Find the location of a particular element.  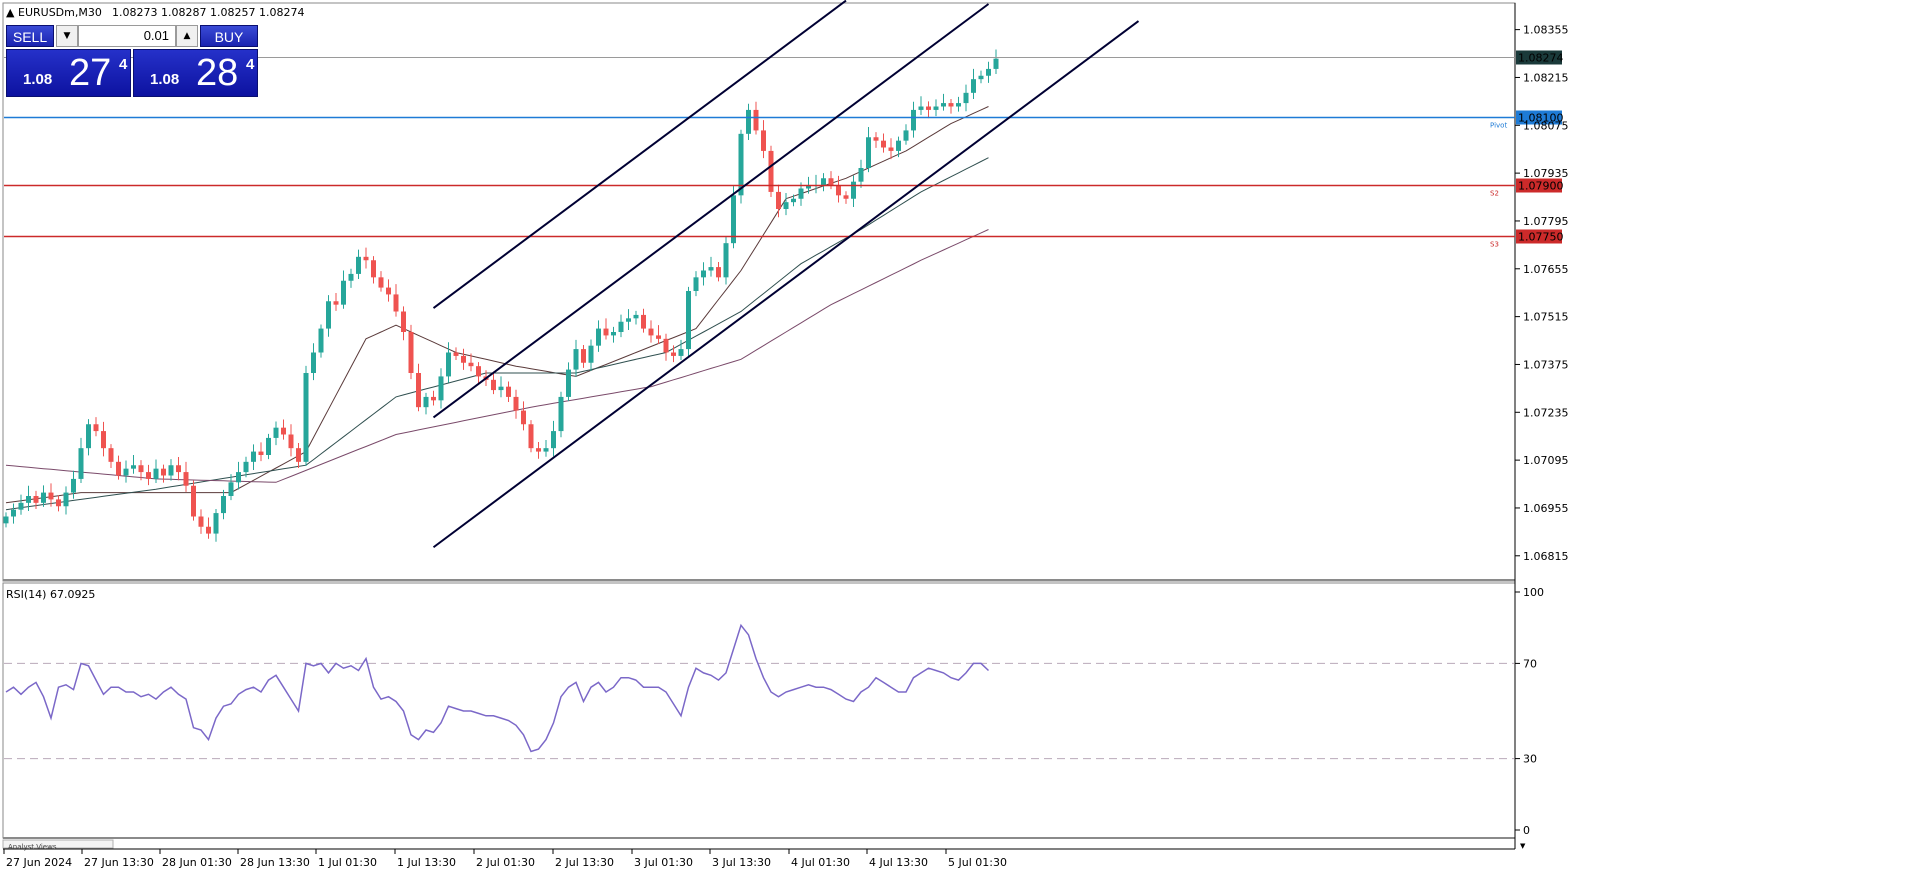

lot-decrease-button: ▼ is located at coordinates (67, 36).